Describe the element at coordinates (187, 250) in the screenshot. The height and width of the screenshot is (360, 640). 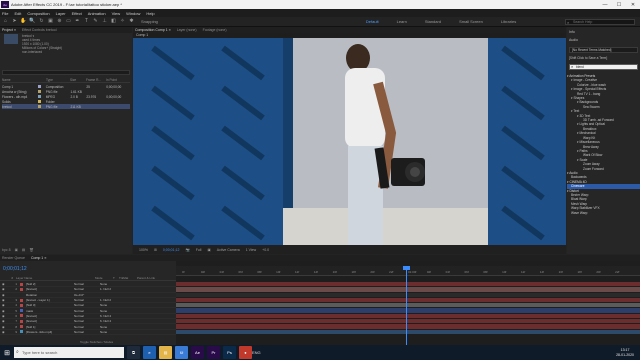
I see `snapshot-icon: 📷` at that location.